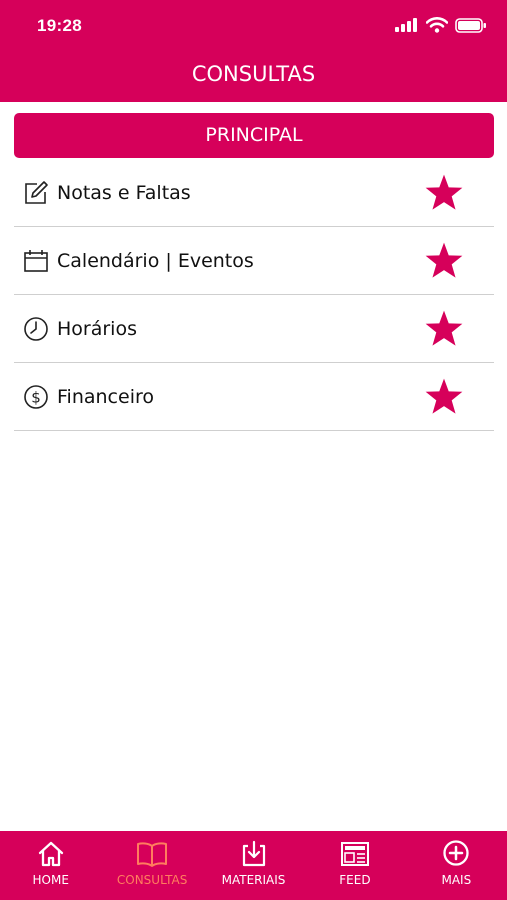 The height and width of the screenshot is (900, 507). What do you see at coordinates (253, 26) in the screenshot?
I see `status-bar: 19:28` at bounding box center [253, 26].